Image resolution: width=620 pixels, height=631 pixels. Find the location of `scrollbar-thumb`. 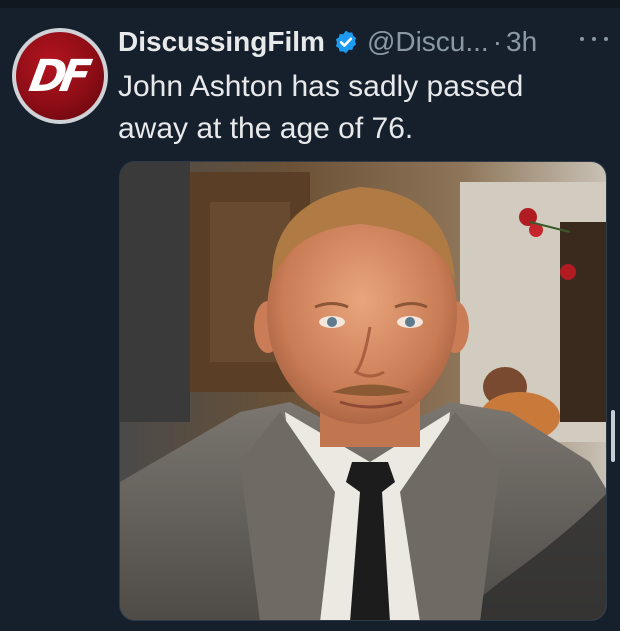

scrollbar-thumb is located at coordinates (613, 436).